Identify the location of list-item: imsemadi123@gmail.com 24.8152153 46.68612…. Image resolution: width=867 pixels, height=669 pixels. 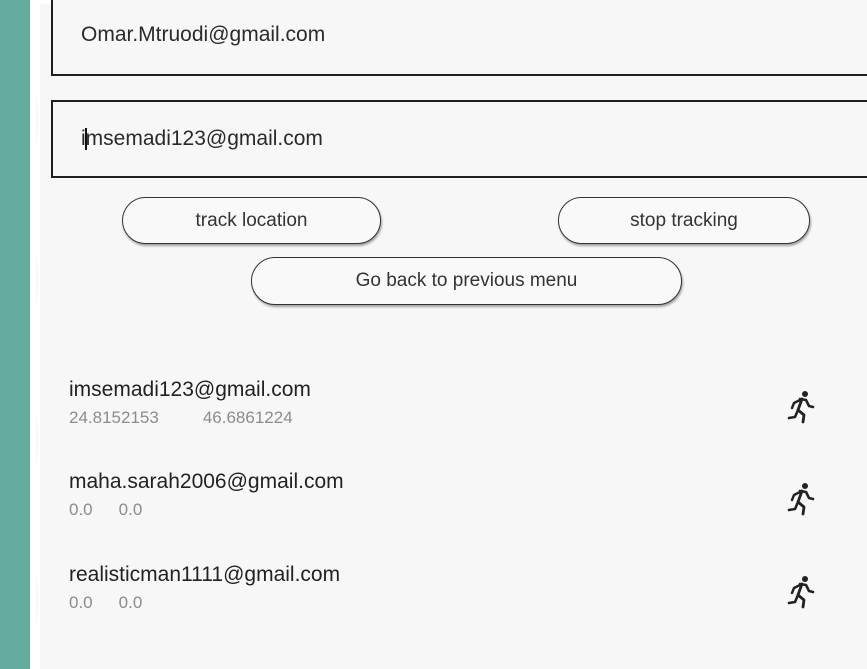
(459, 408).